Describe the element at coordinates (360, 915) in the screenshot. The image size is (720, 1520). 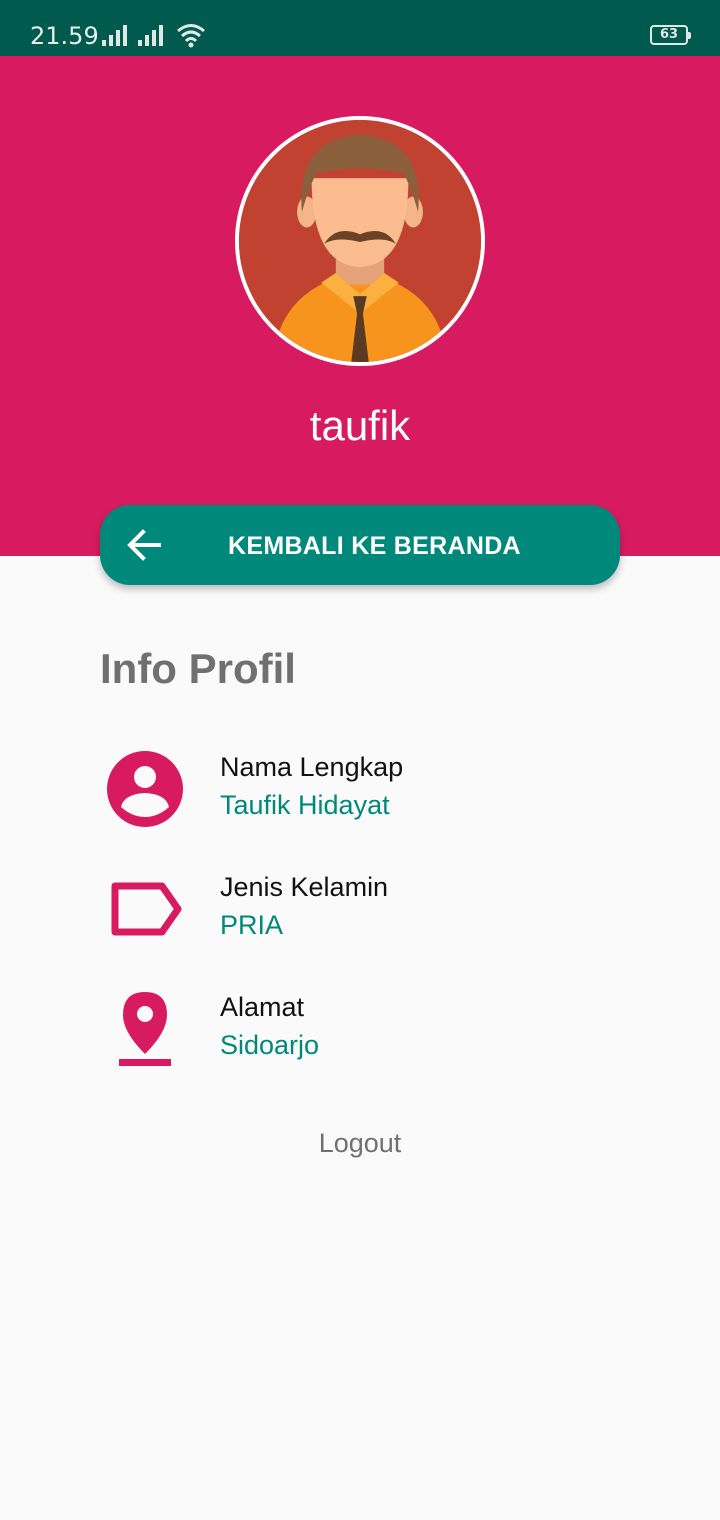
I see `info-row-gender: Jenis Kelamin PRIA` at that location.